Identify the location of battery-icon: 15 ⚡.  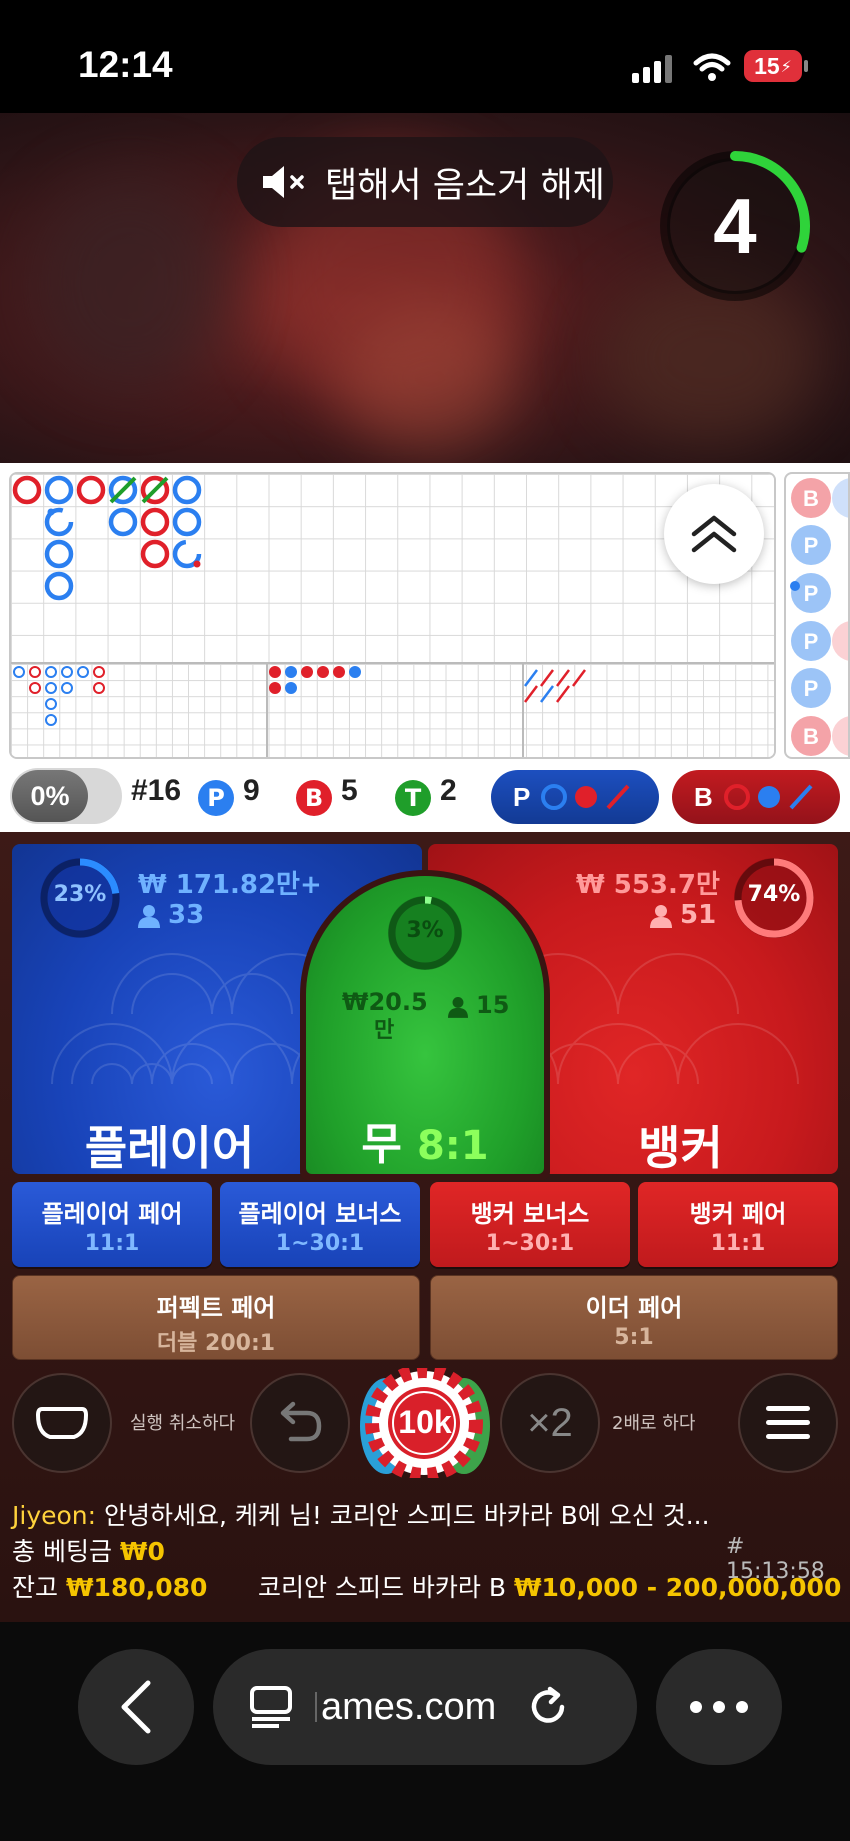
(773, 66).